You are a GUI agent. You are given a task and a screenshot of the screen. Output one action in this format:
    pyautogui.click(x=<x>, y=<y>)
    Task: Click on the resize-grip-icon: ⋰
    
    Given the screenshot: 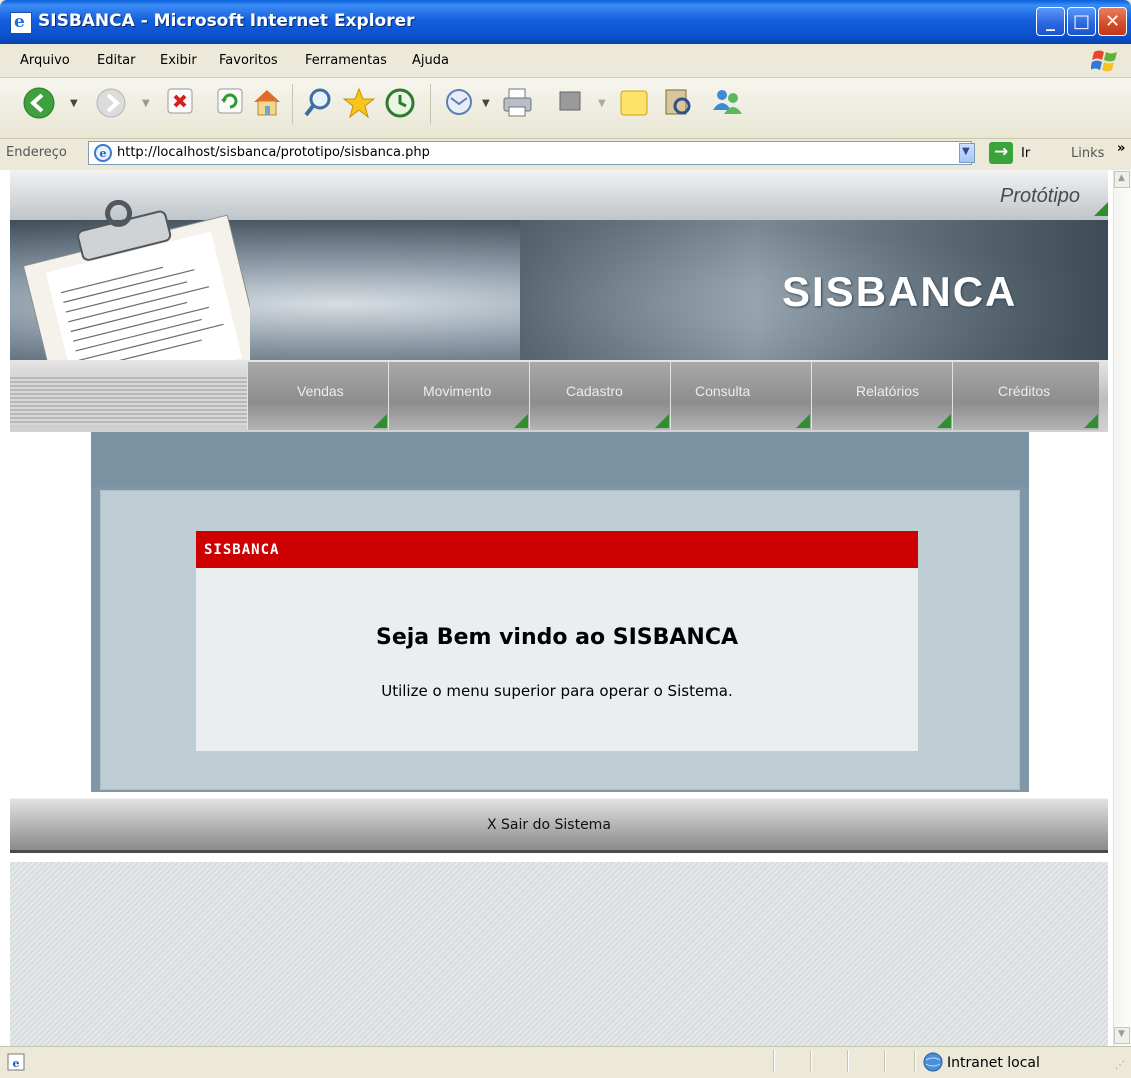 What is the action you would take?
    pyautogui.click(x=1120, y=1065)
    